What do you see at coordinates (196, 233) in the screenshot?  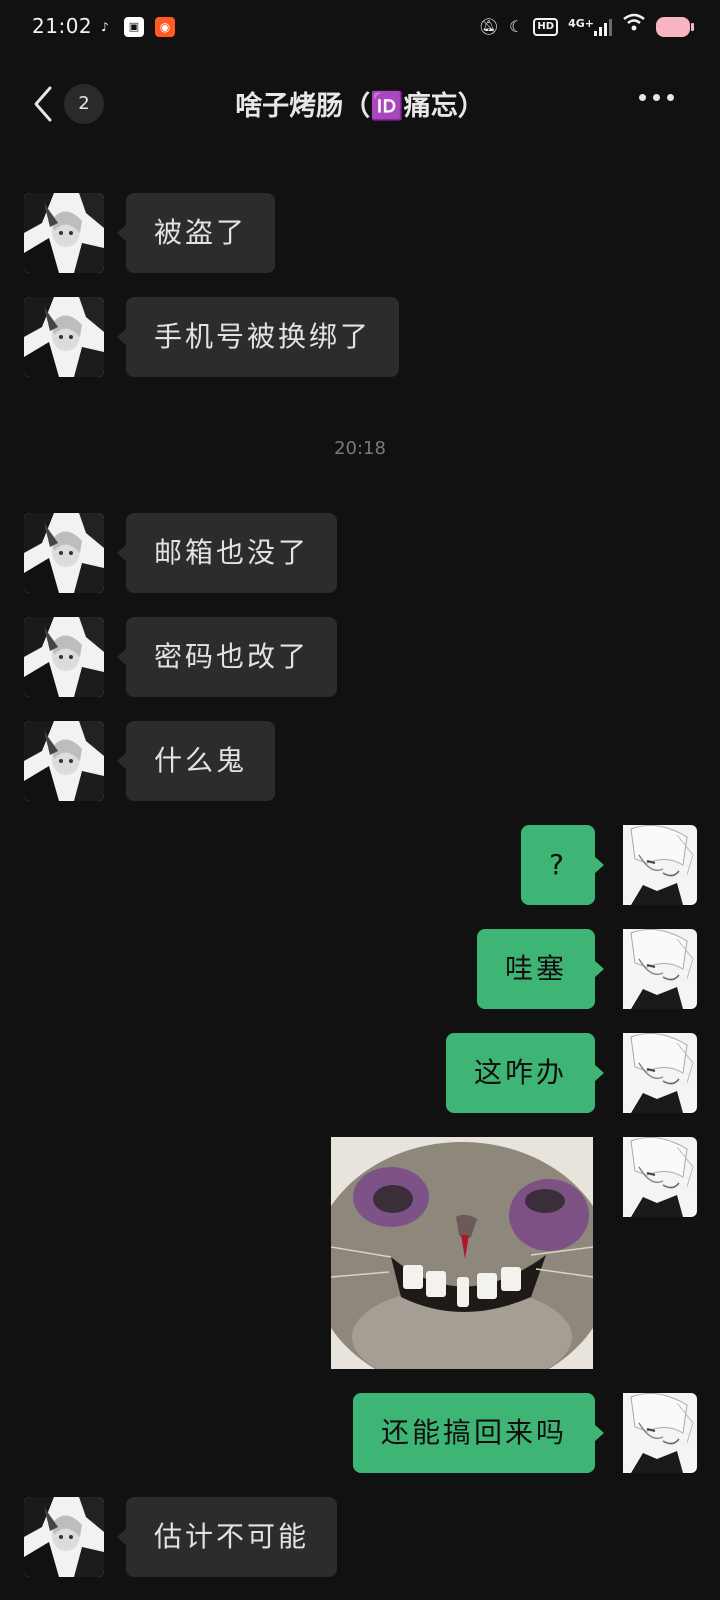 I see `message-bubble-incoming: 被盗了` at bounding box center [196, 233].